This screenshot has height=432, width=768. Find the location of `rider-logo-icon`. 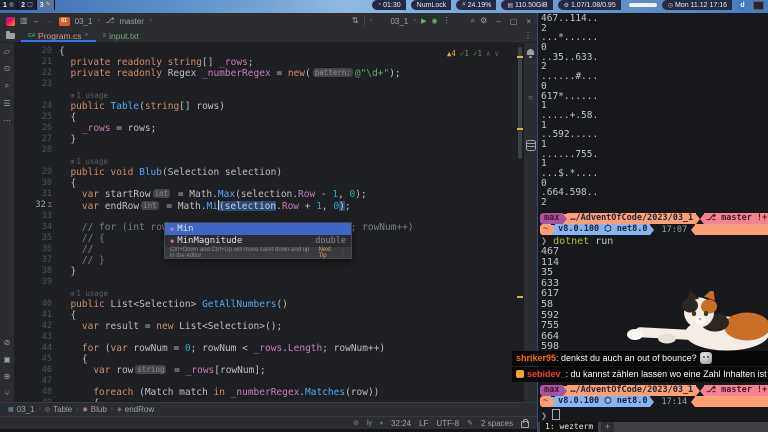

rider-logo-icon is located at coordinates (10, 21).